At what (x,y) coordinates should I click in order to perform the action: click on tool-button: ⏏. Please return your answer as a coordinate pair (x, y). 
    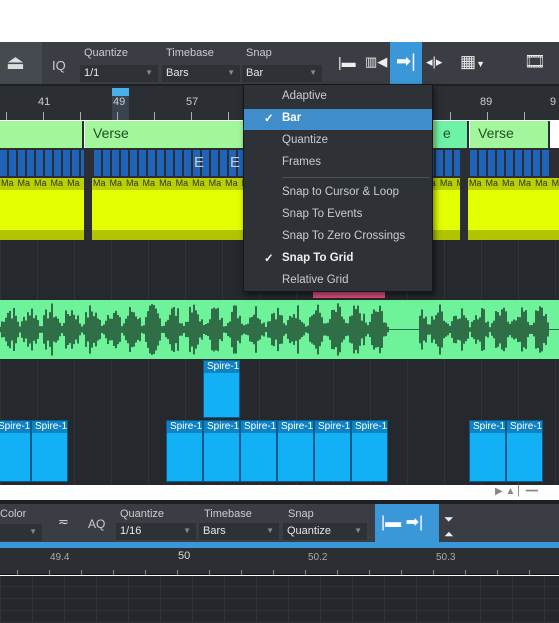
    Looking at the image, I should click on (21, 63).